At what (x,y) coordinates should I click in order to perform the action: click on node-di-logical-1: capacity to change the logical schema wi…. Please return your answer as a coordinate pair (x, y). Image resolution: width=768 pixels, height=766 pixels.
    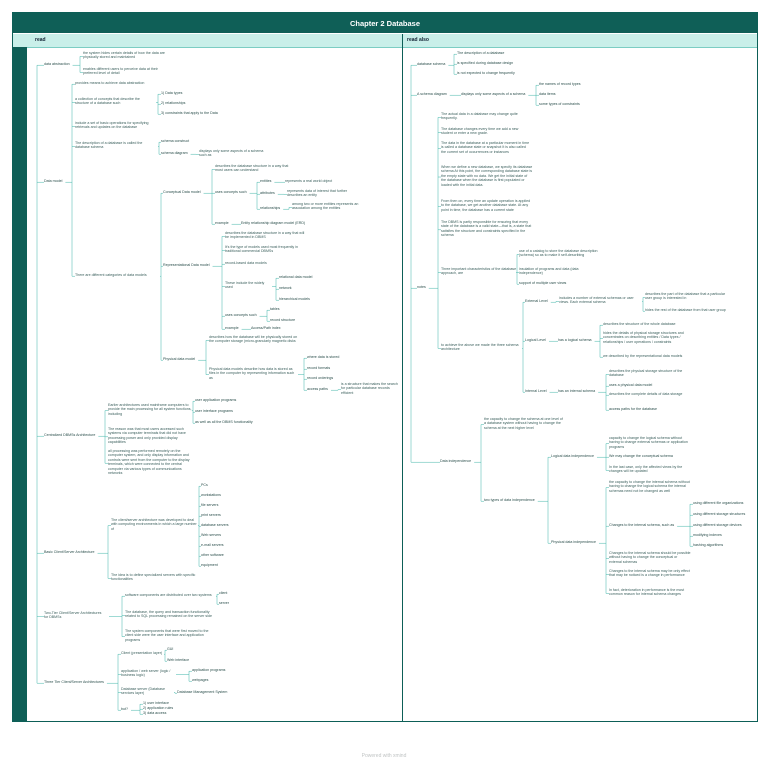
    Looking at the image, I should click on (651, 442).